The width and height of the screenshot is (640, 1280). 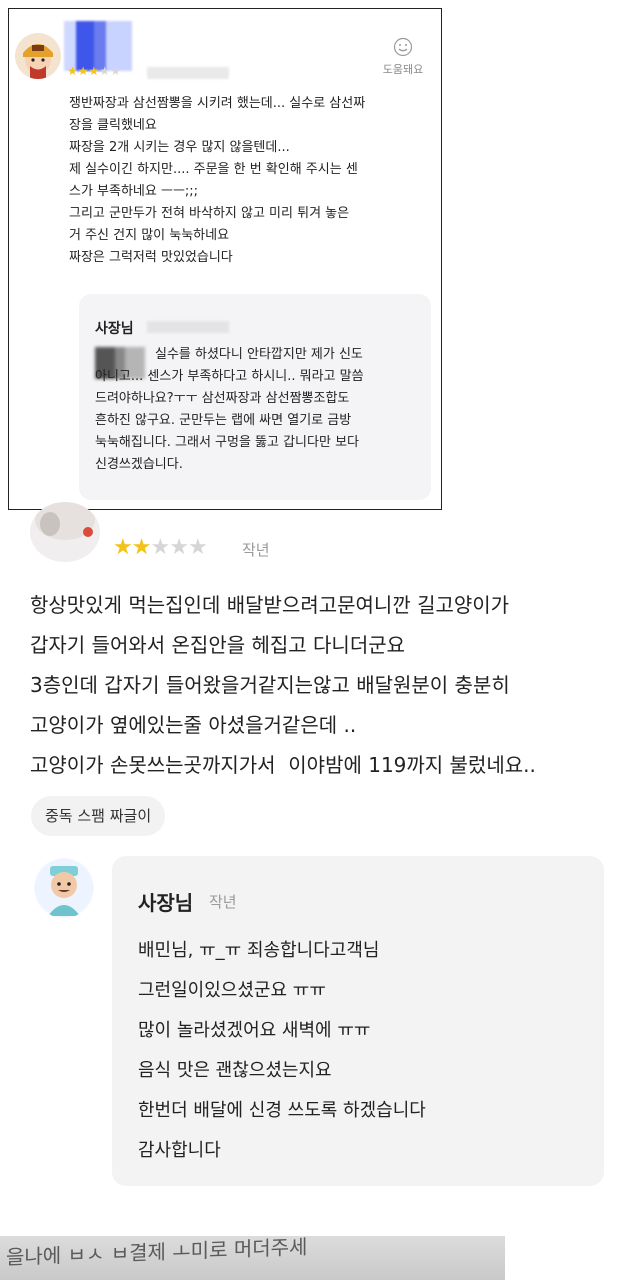 What do you see at coordinates (188, 327) in the screenshot?
I see `reply-date-blurred` at bounding box center [188, 327].